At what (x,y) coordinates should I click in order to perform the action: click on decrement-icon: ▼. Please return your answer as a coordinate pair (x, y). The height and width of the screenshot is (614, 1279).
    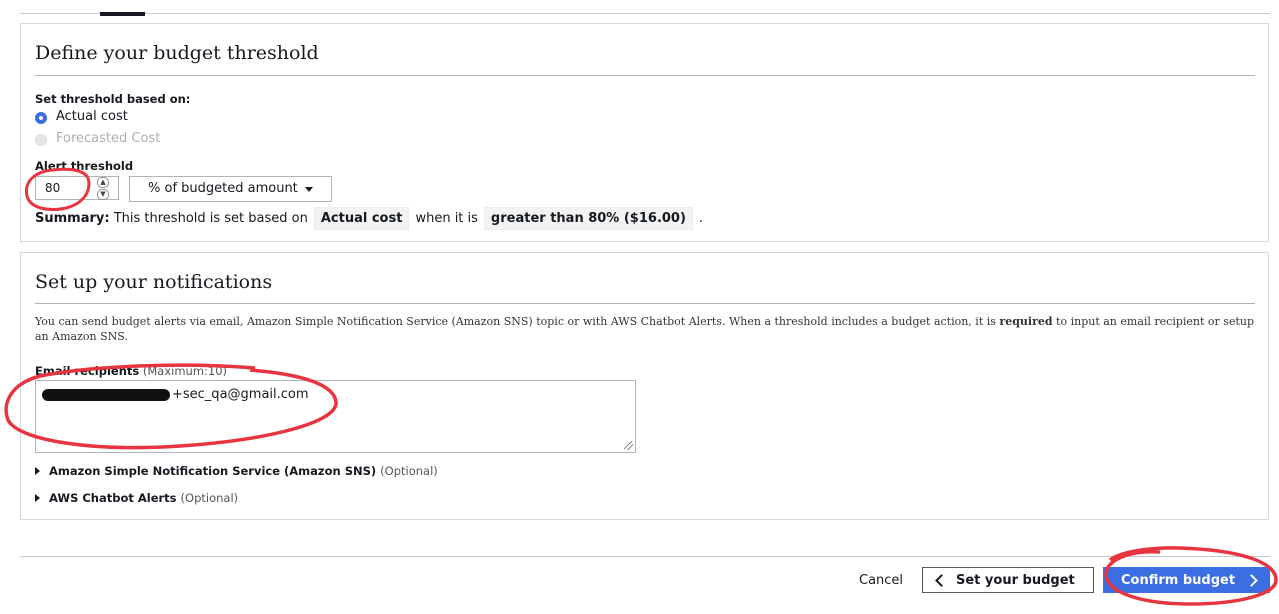
    Looking at the image, I should click on (103, 194).